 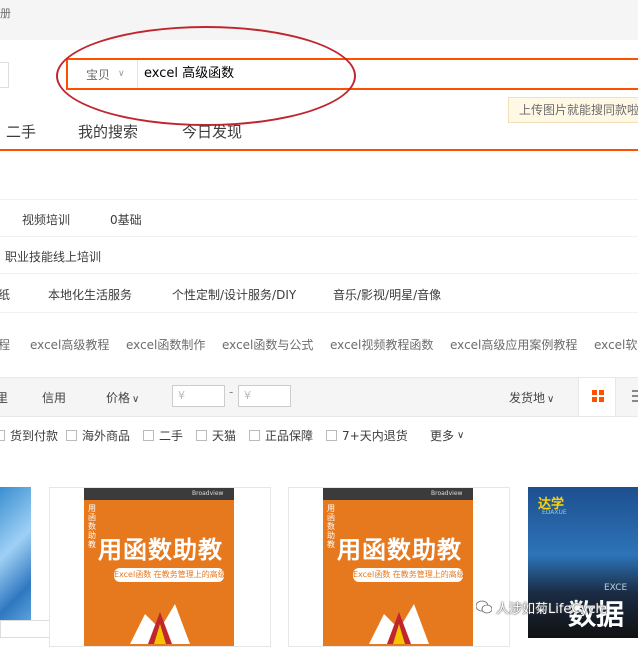 I want to click on category-link: 职业技能线上培训, so click(x=53, y=256).